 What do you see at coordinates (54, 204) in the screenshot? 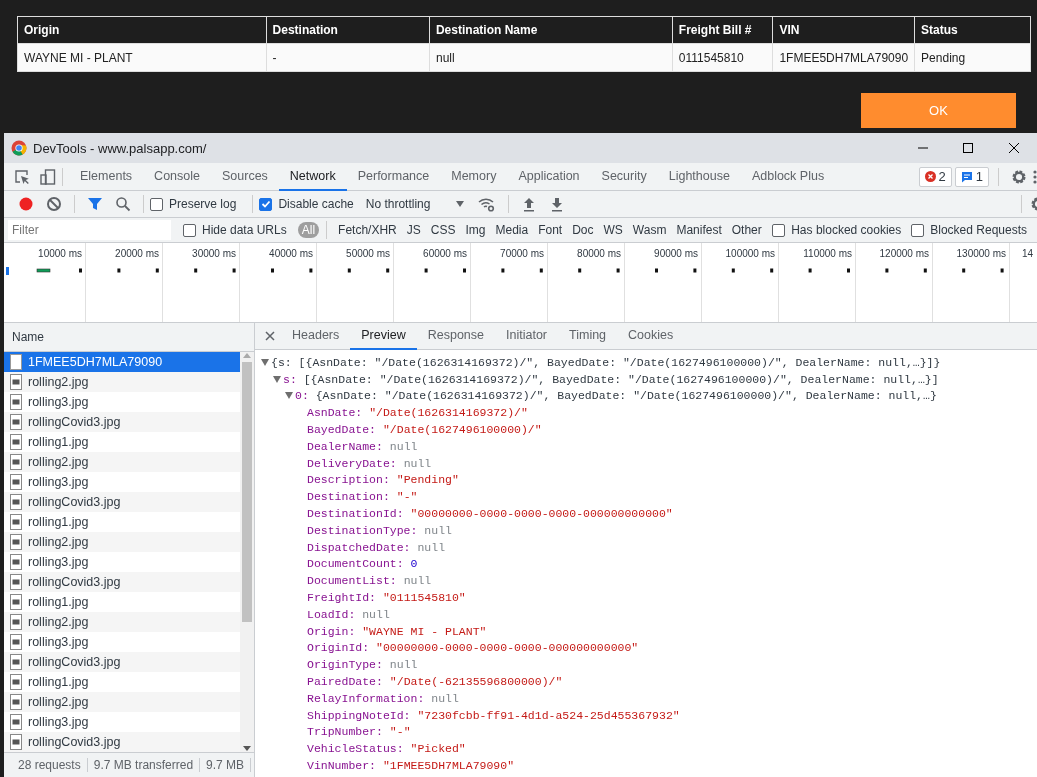
I see `clear-icon` at bounding box center [54, 204].